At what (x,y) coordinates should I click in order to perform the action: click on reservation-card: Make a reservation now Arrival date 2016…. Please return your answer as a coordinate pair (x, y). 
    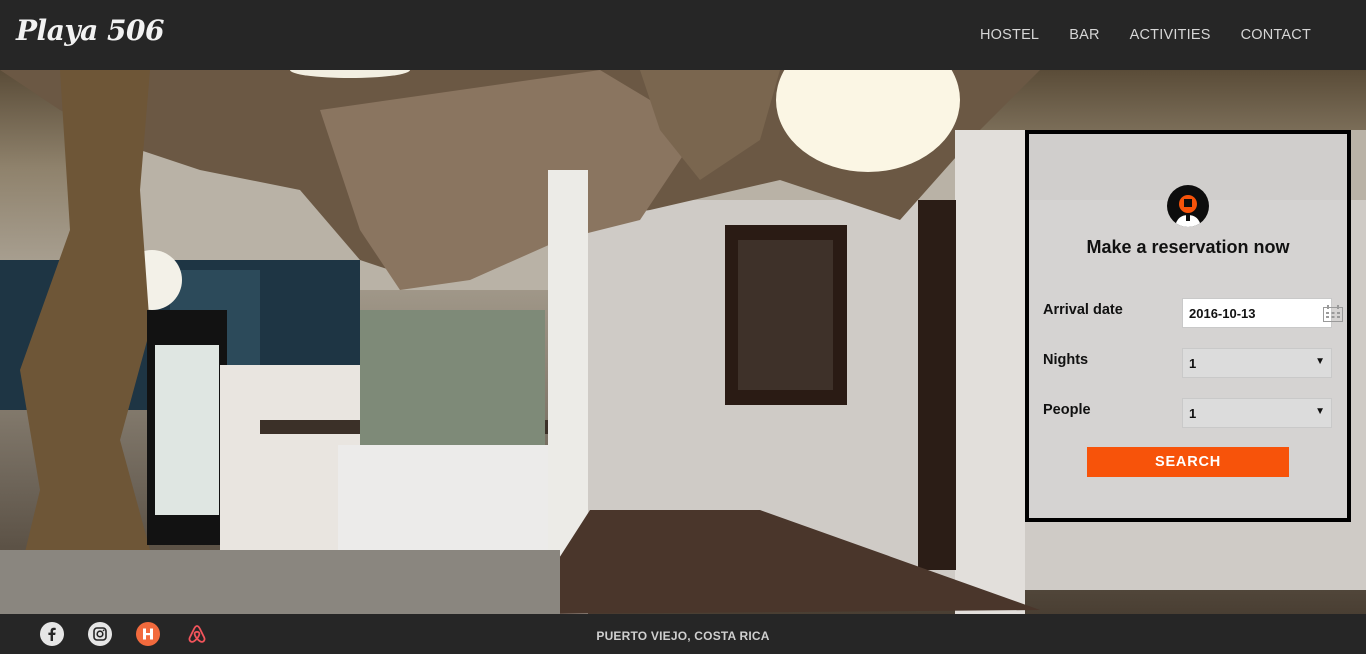
    Looking at the image, I should click on (1188, 326).